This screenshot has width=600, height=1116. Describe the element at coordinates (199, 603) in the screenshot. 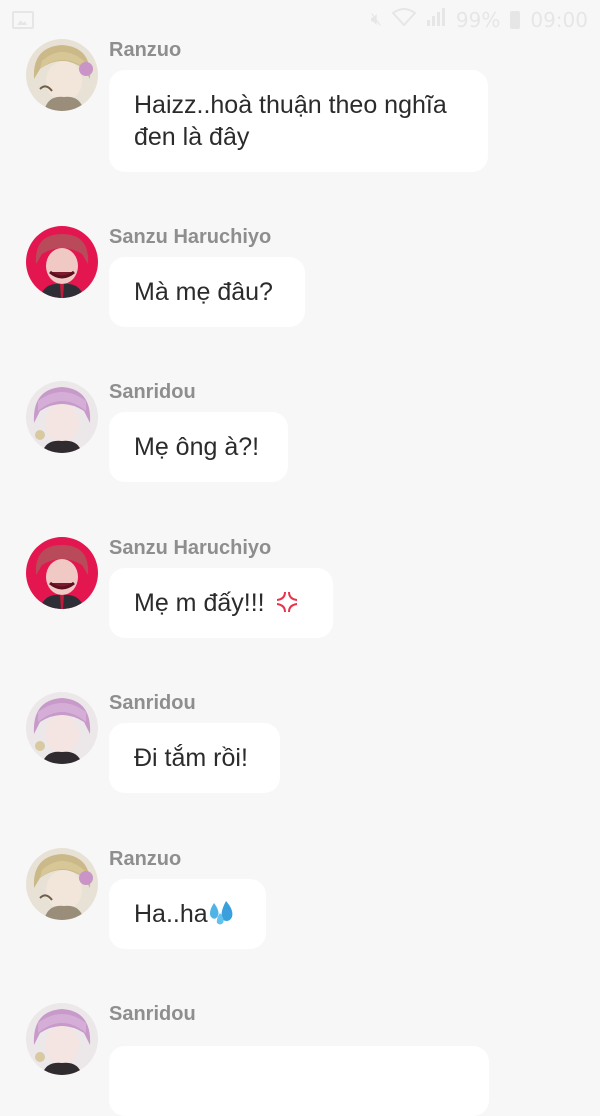

I see `message-text: Mẹ m đấy!!!` at that location.